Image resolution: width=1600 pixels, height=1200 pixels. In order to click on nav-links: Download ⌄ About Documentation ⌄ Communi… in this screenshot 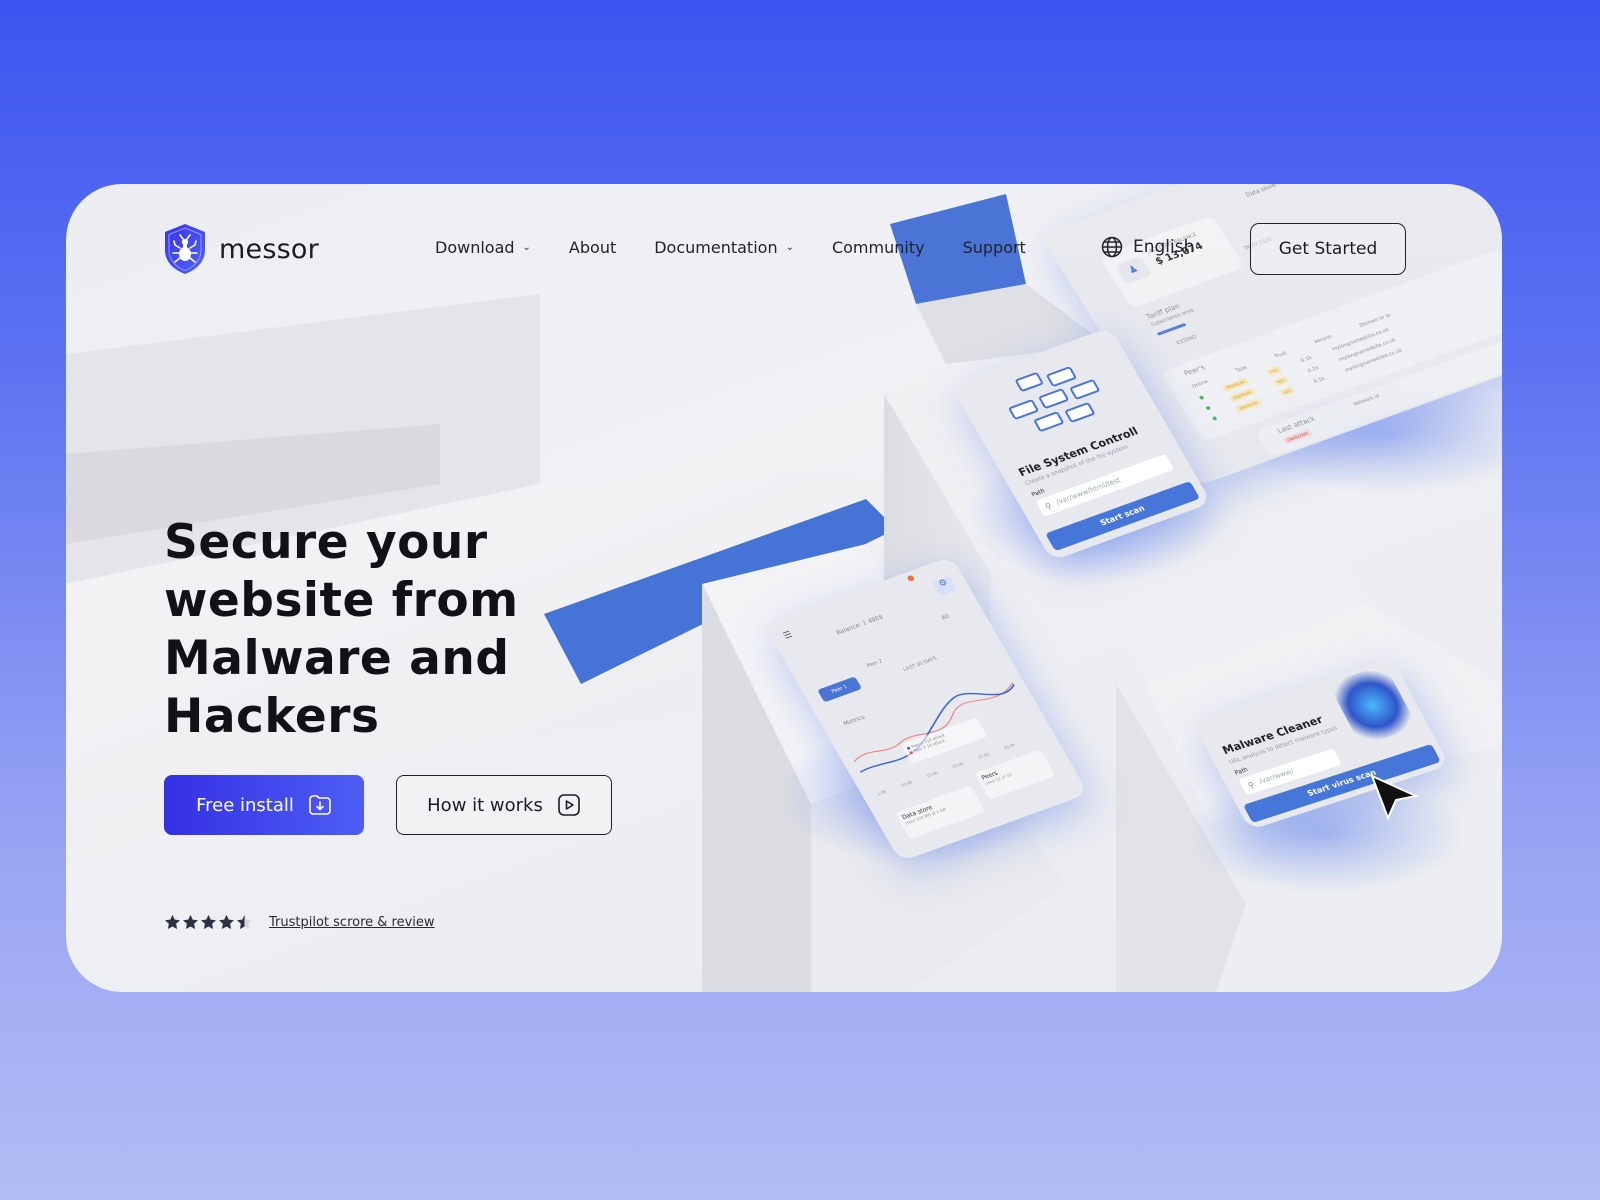, I will do `click(749, 247)`.